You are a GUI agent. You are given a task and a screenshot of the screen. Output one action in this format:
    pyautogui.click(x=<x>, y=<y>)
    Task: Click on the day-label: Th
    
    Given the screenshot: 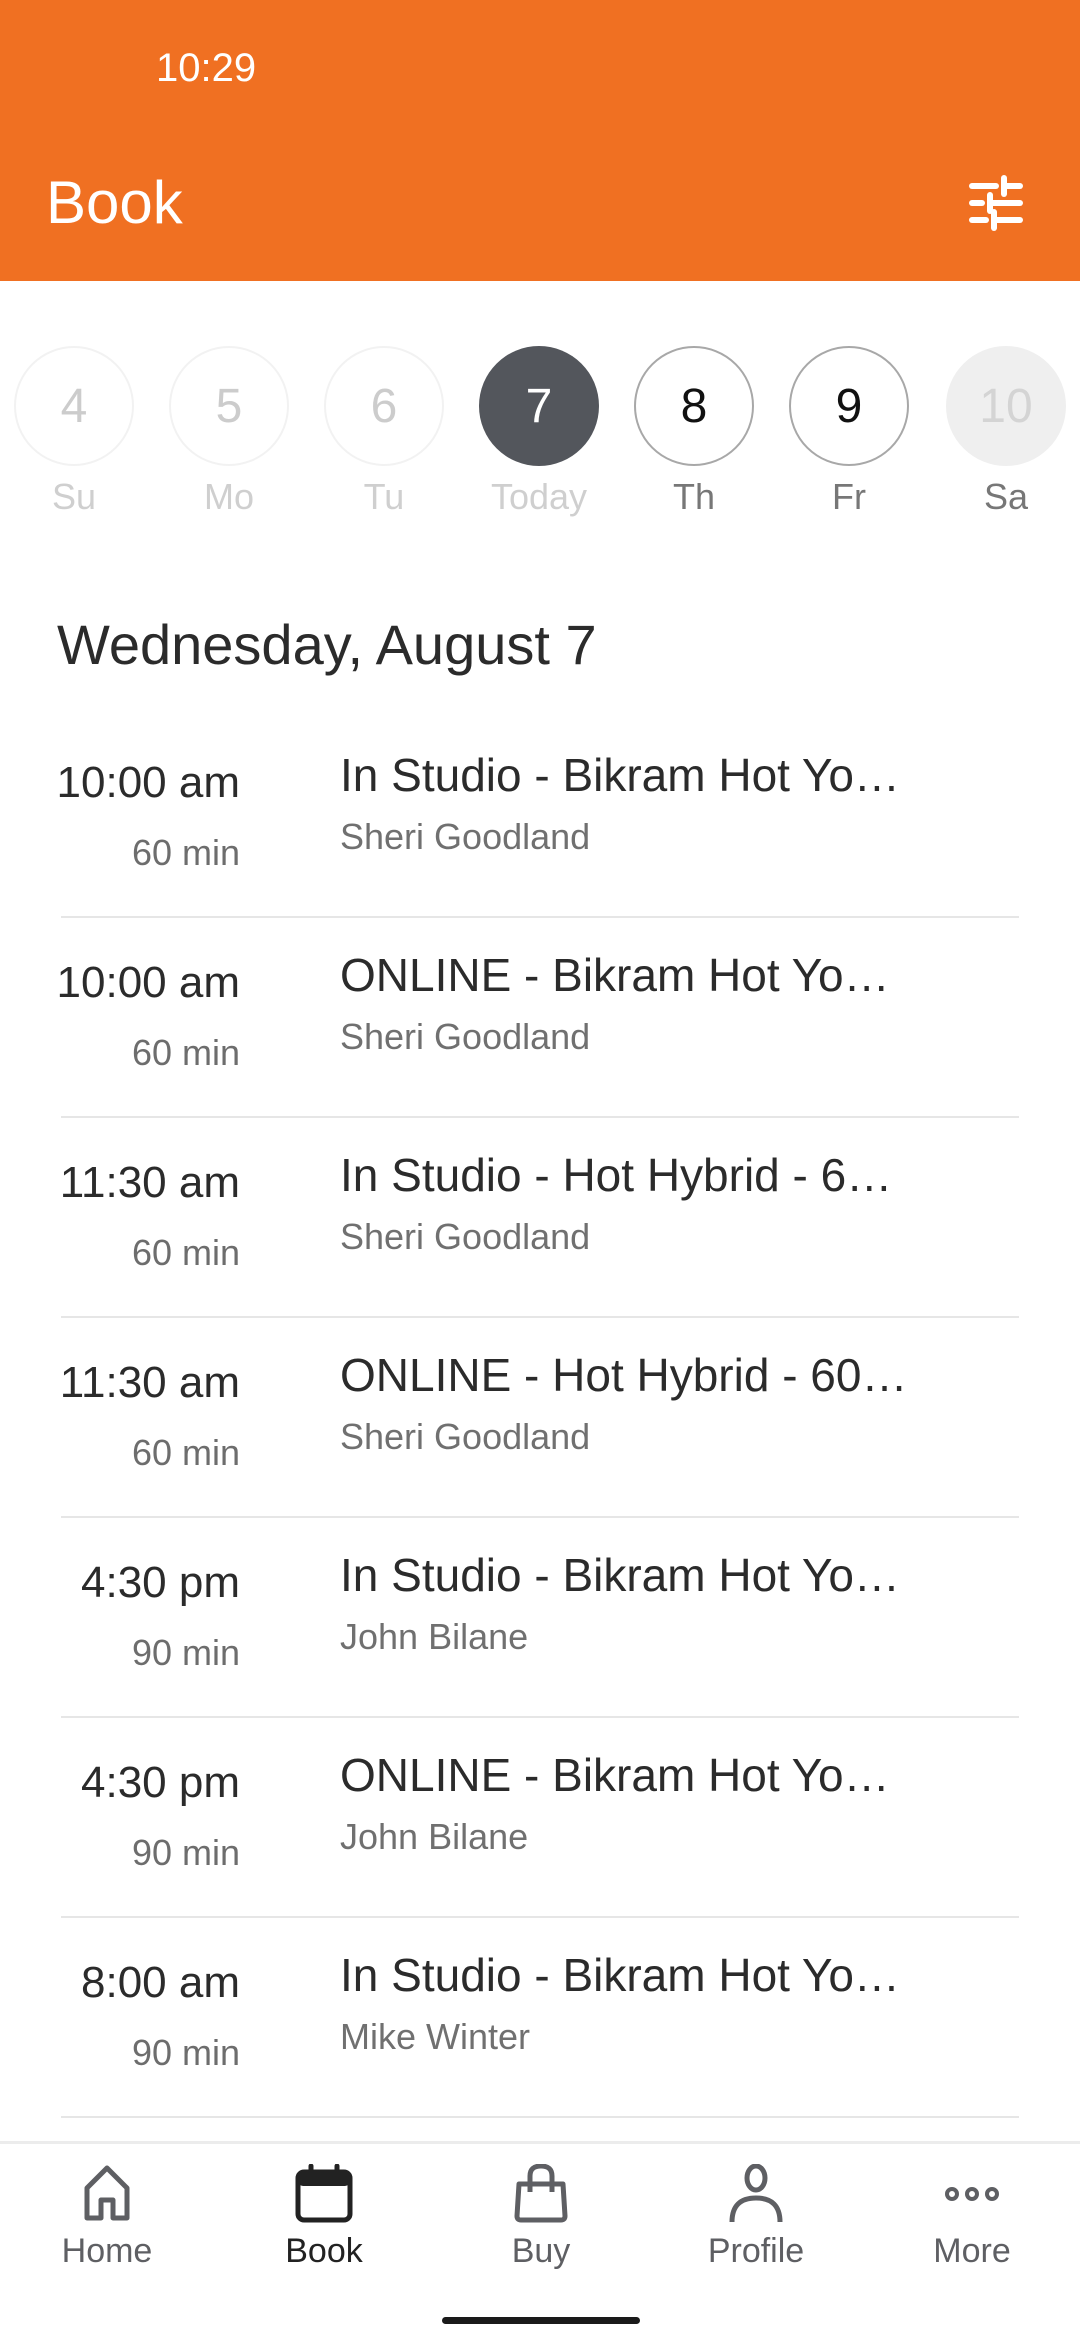 What is the action you would take?
    pyautogui.click(x=693, y=496)
    